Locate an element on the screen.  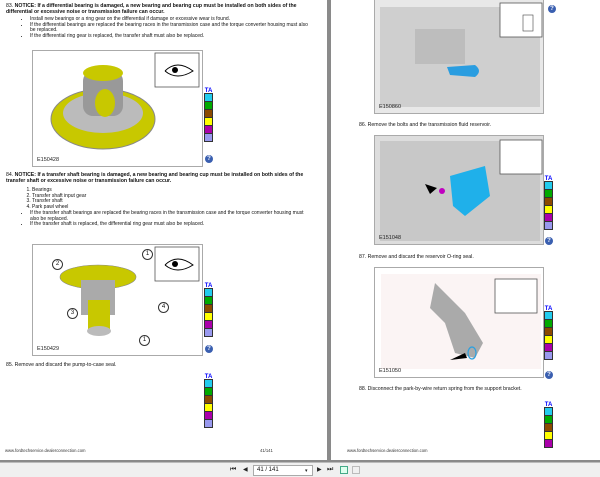
two-page-icon is located at coordinates (356, 470).